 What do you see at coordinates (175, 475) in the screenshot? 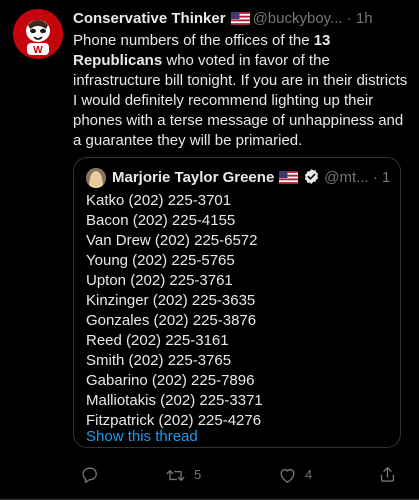
I see `retweet-icon` at bounding box center [175, 475].